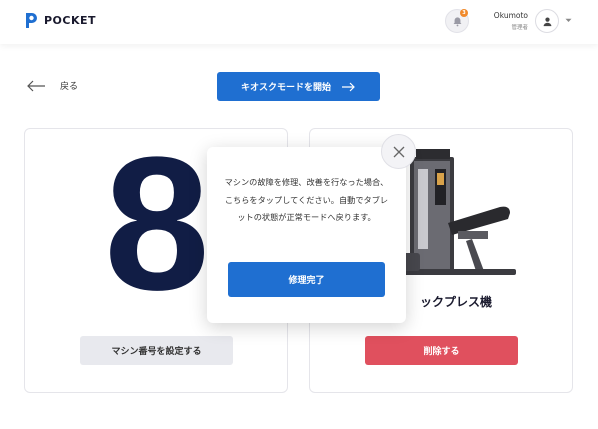 The image size is (598, 429). I want to click on repair-complete-label: 修理完了, so click(306, 281).